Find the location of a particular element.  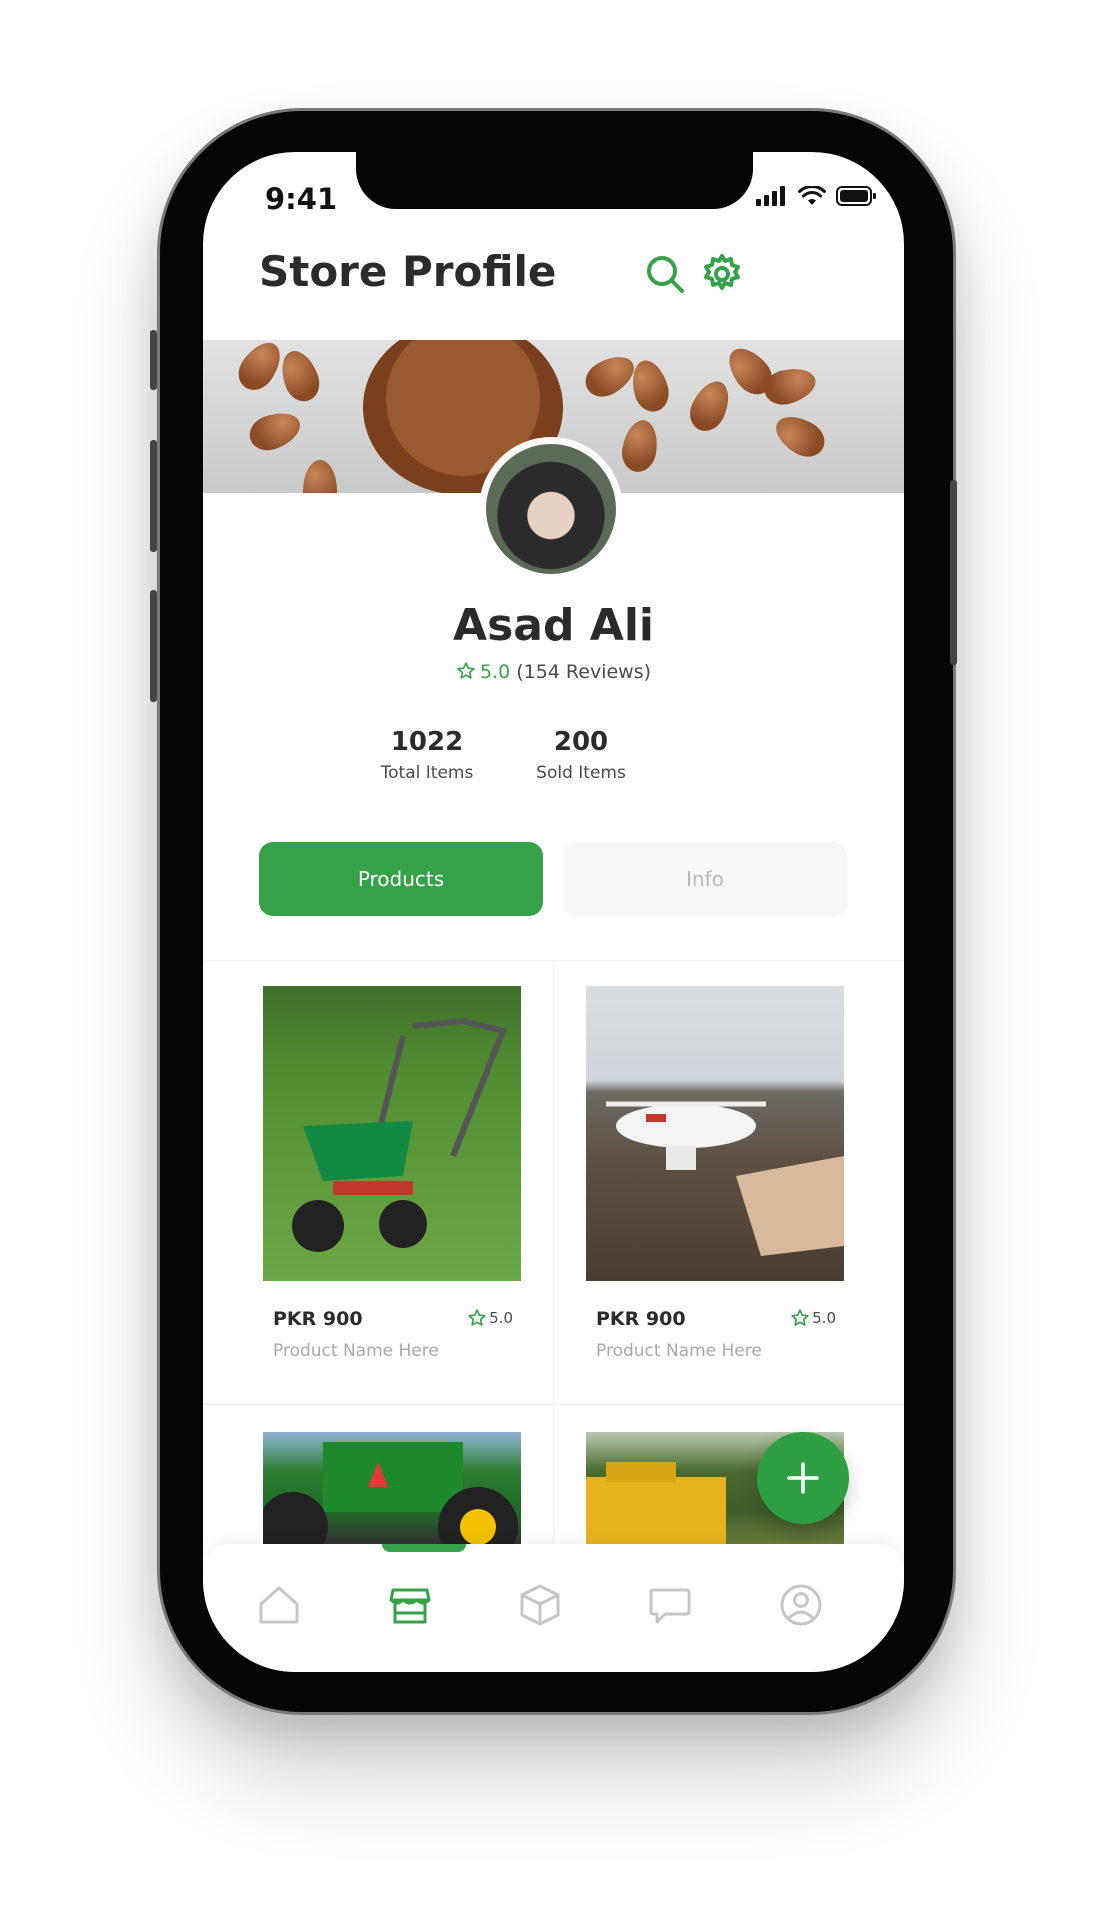

plus-icon is located at coordinates (803, 1478).